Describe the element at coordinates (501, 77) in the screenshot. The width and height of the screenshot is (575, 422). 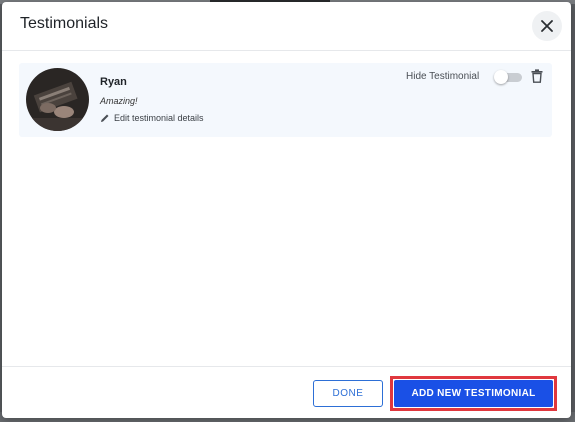
I see `toggle-thumb` at that location.